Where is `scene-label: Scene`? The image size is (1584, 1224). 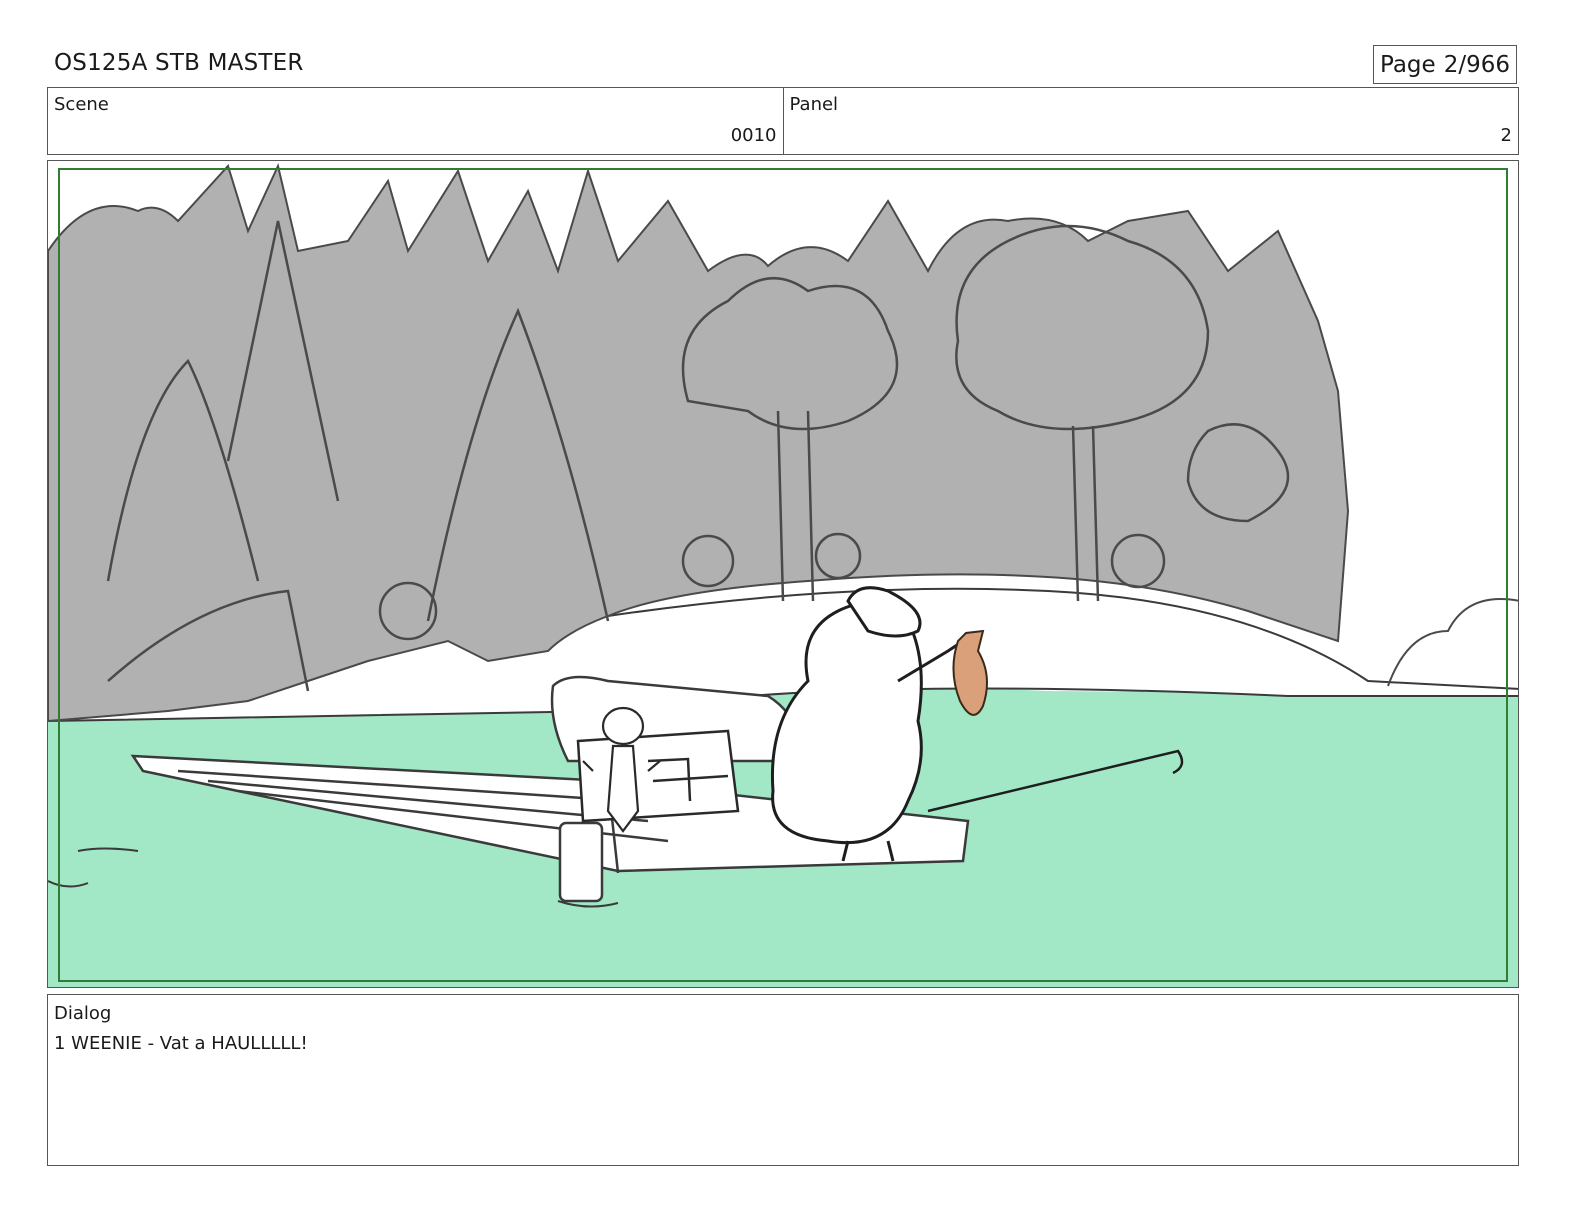
scene-label: Scene is located at coordinates (81, 104).